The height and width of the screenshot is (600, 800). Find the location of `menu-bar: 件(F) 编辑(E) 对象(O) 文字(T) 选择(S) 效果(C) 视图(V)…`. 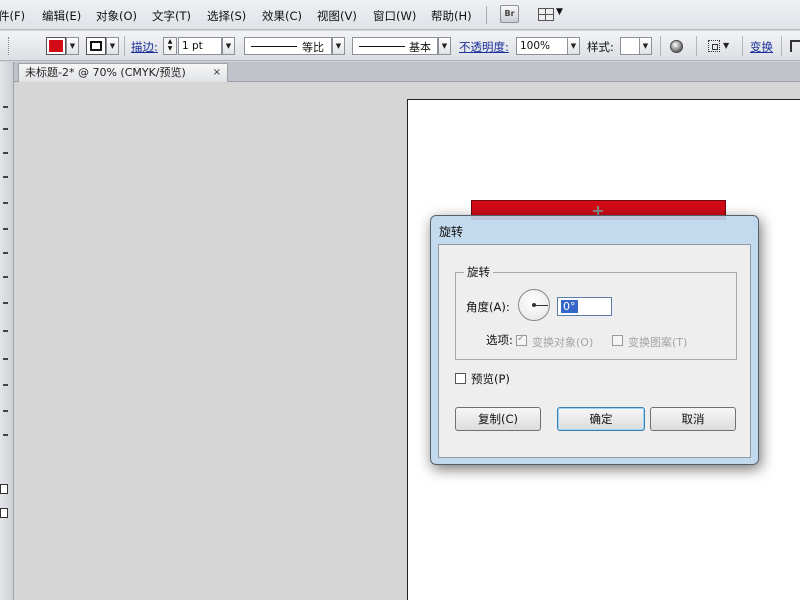

menu-bar: 件(F) 编辑(E) 对象(O) 文字(T) 选择(S) 效果(C) 视图(V)… is located at coordinates (400, 15).